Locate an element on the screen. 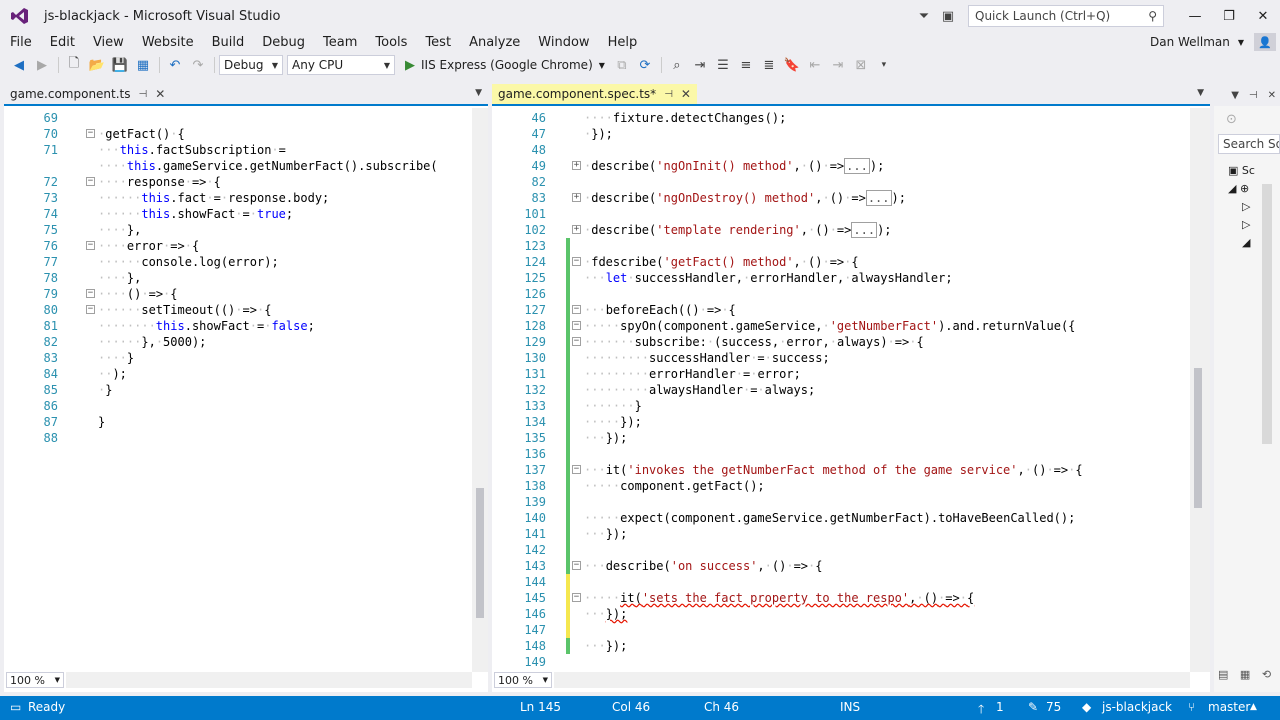  tree-item: ◢ ⊕ is located at coordinates (1241, 189).